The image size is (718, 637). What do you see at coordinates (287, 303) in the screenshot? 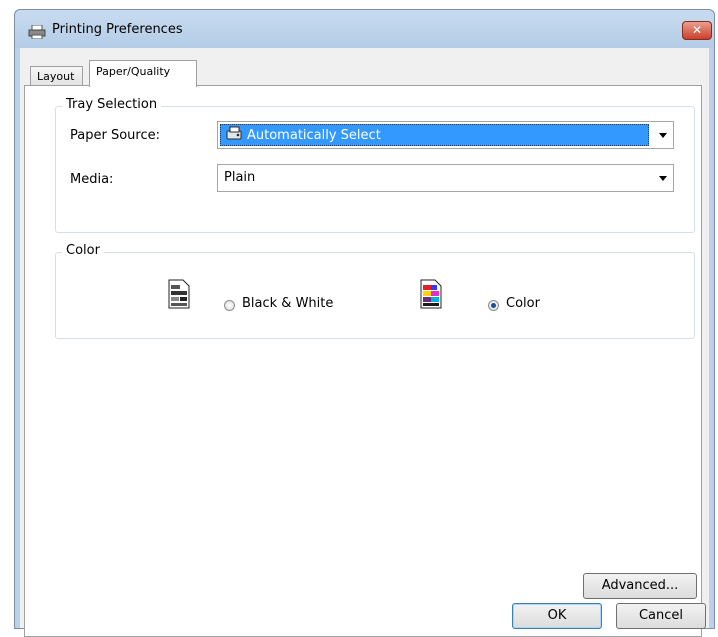
I see `black-white-label: Black & White` at bounding box center [287, 303].